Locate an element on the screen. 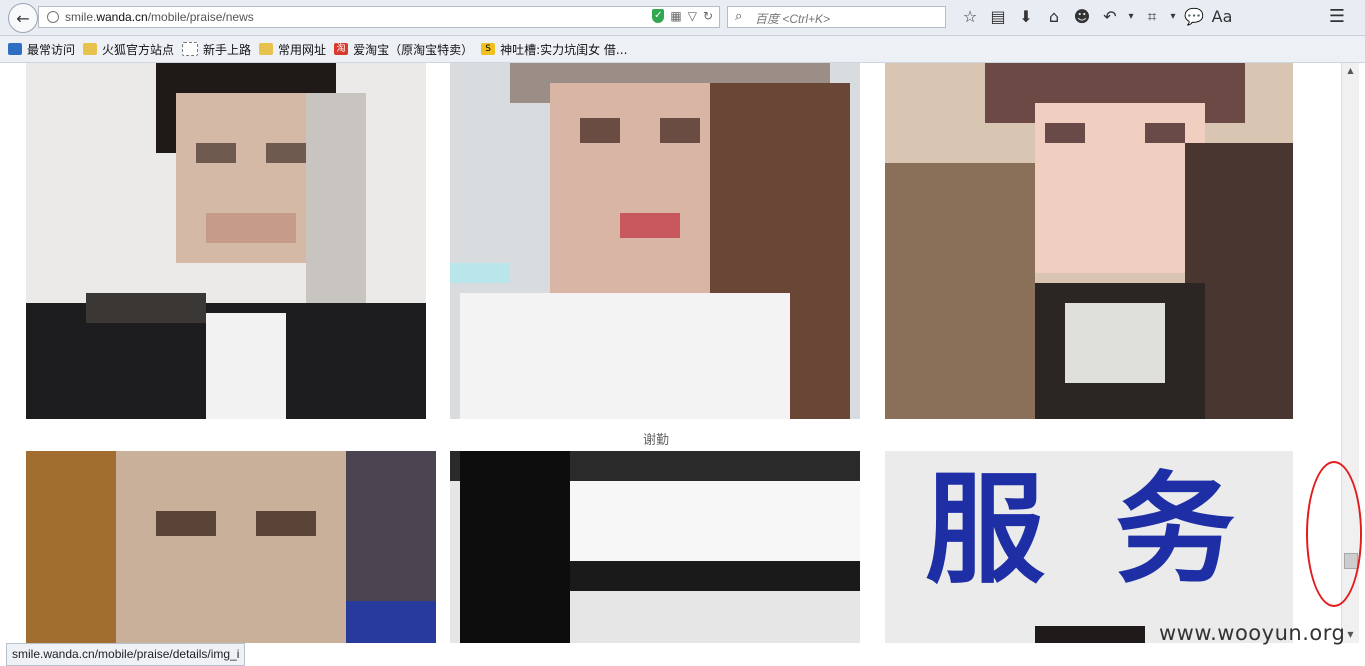 This screenshot has height=666, width=1365. globe-icon is located at coordinates (53, 17).